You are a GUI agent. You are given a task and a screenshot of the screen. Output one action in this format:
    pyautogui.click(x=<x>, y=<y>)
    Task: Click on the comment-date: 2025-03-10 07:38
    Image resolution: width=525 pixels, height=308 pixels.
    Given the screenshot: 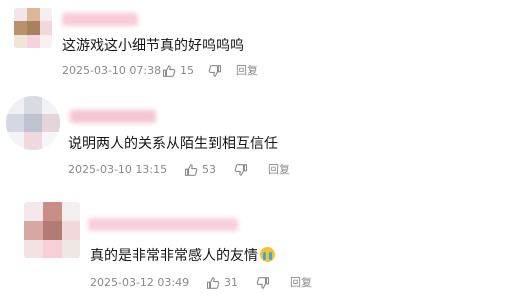 What is the action you would take?
    pyautogui.click(x=112, y=70)
    